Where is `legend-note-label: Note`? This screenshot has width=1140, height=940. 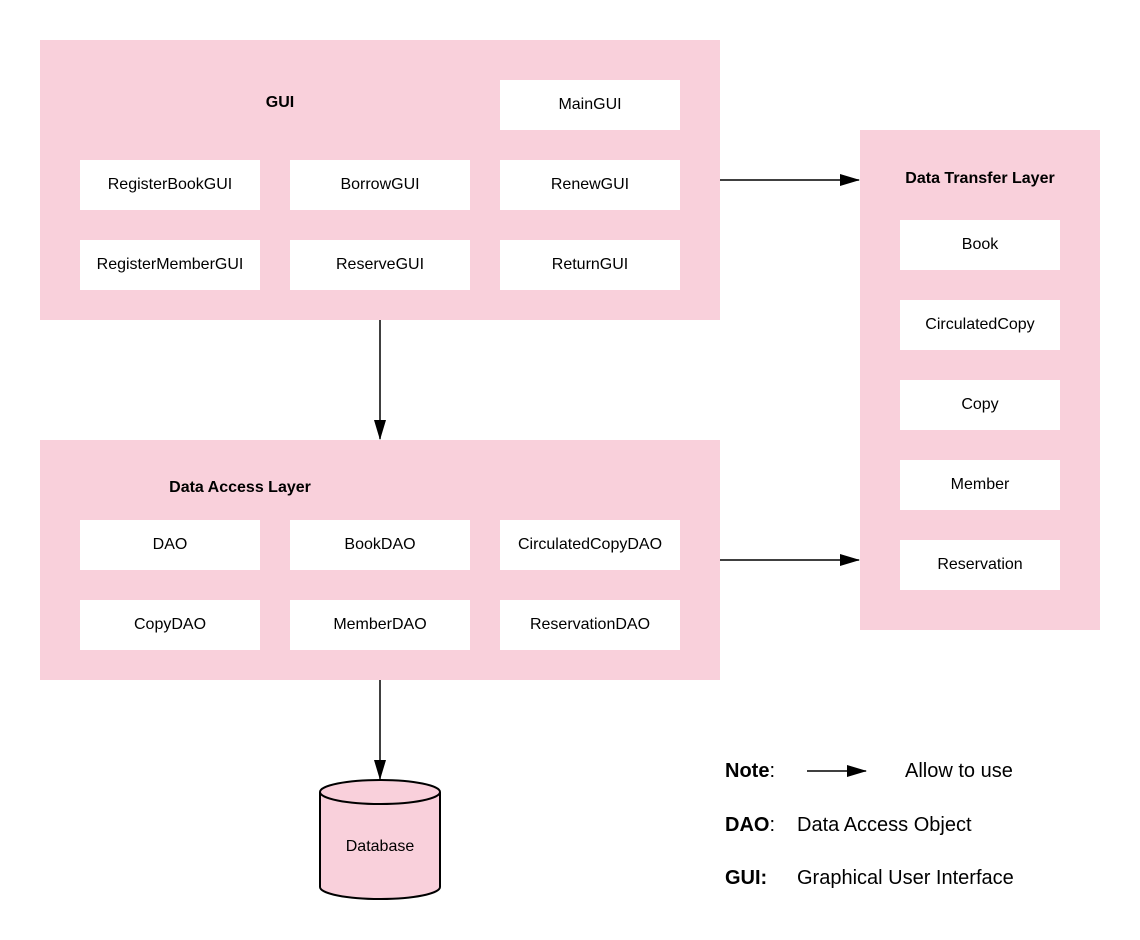
legend-note-label: Note is located at coordinates (747, 771).